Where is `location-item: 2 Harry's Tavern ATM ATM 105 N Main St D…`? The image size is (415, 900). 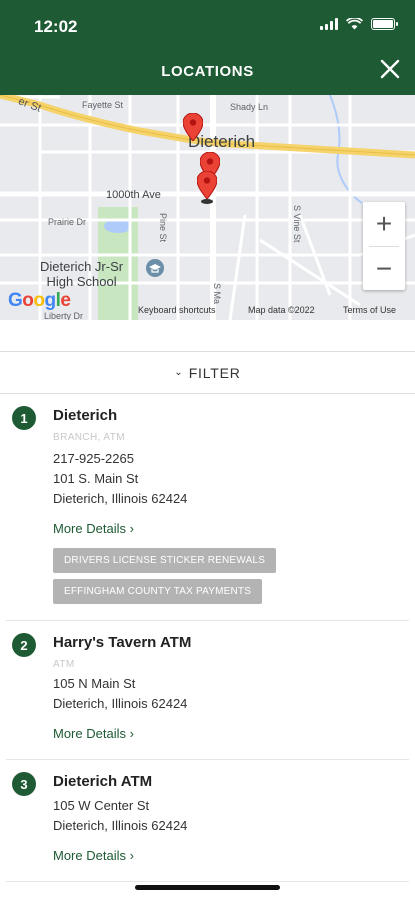
location-item: 2 Harry's Tavern ATM ATM 105 N Main St D… is located at coordinates (207, 690).